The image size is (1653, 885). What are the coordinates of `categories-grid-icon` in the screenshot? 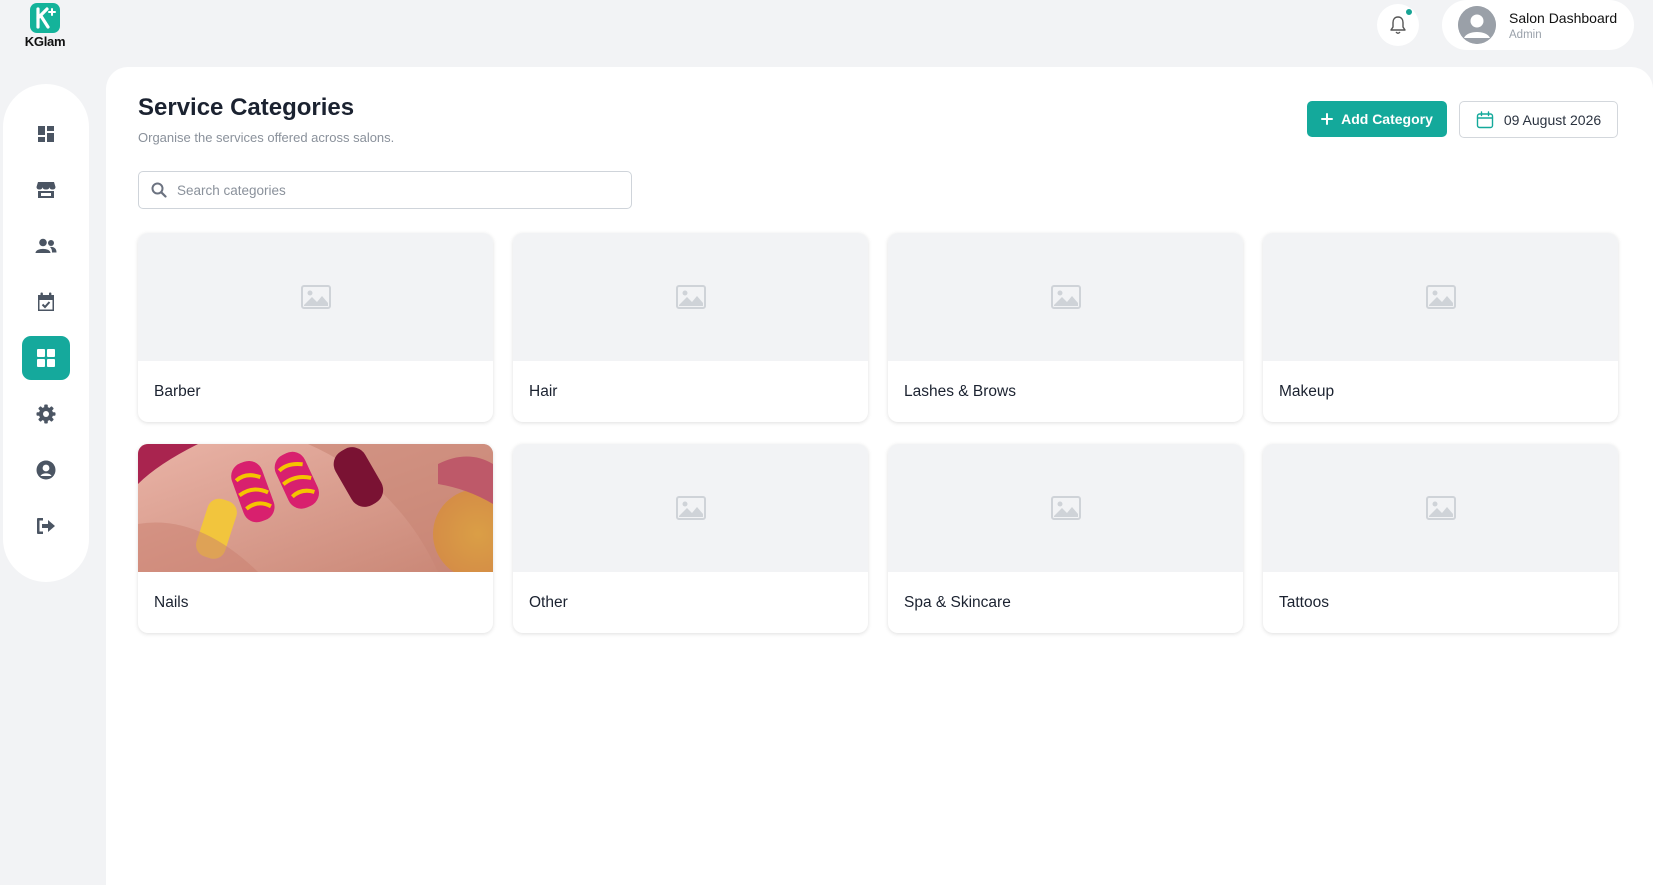 It's located at (46, 358).